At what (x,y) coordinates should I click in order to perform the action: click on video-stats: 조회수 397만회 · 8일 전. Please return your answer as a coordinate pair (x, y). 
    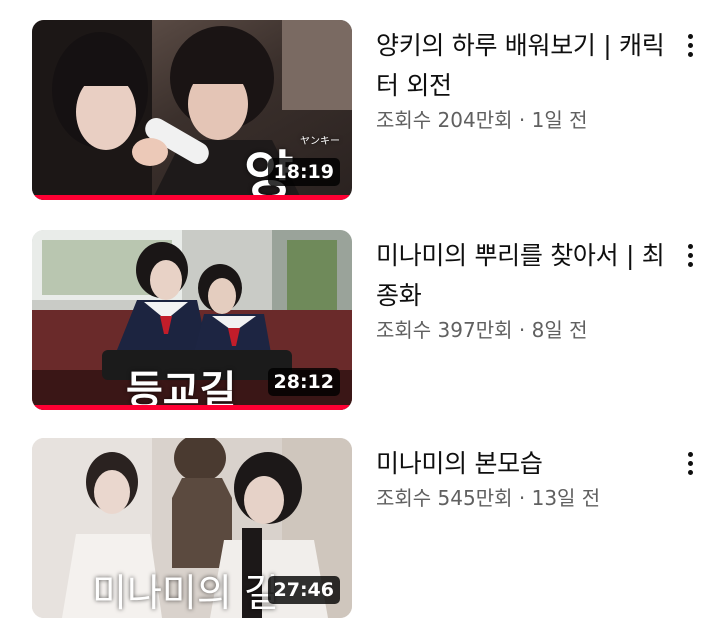
    Looking at the image, I should click on (482, 330).